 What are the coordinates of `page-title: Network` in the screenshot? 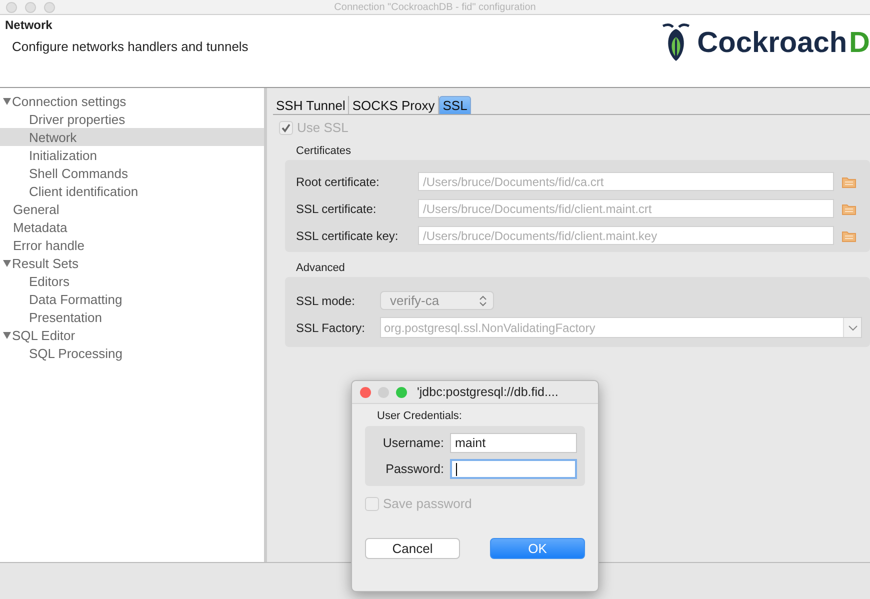 It's located at (29, 25).